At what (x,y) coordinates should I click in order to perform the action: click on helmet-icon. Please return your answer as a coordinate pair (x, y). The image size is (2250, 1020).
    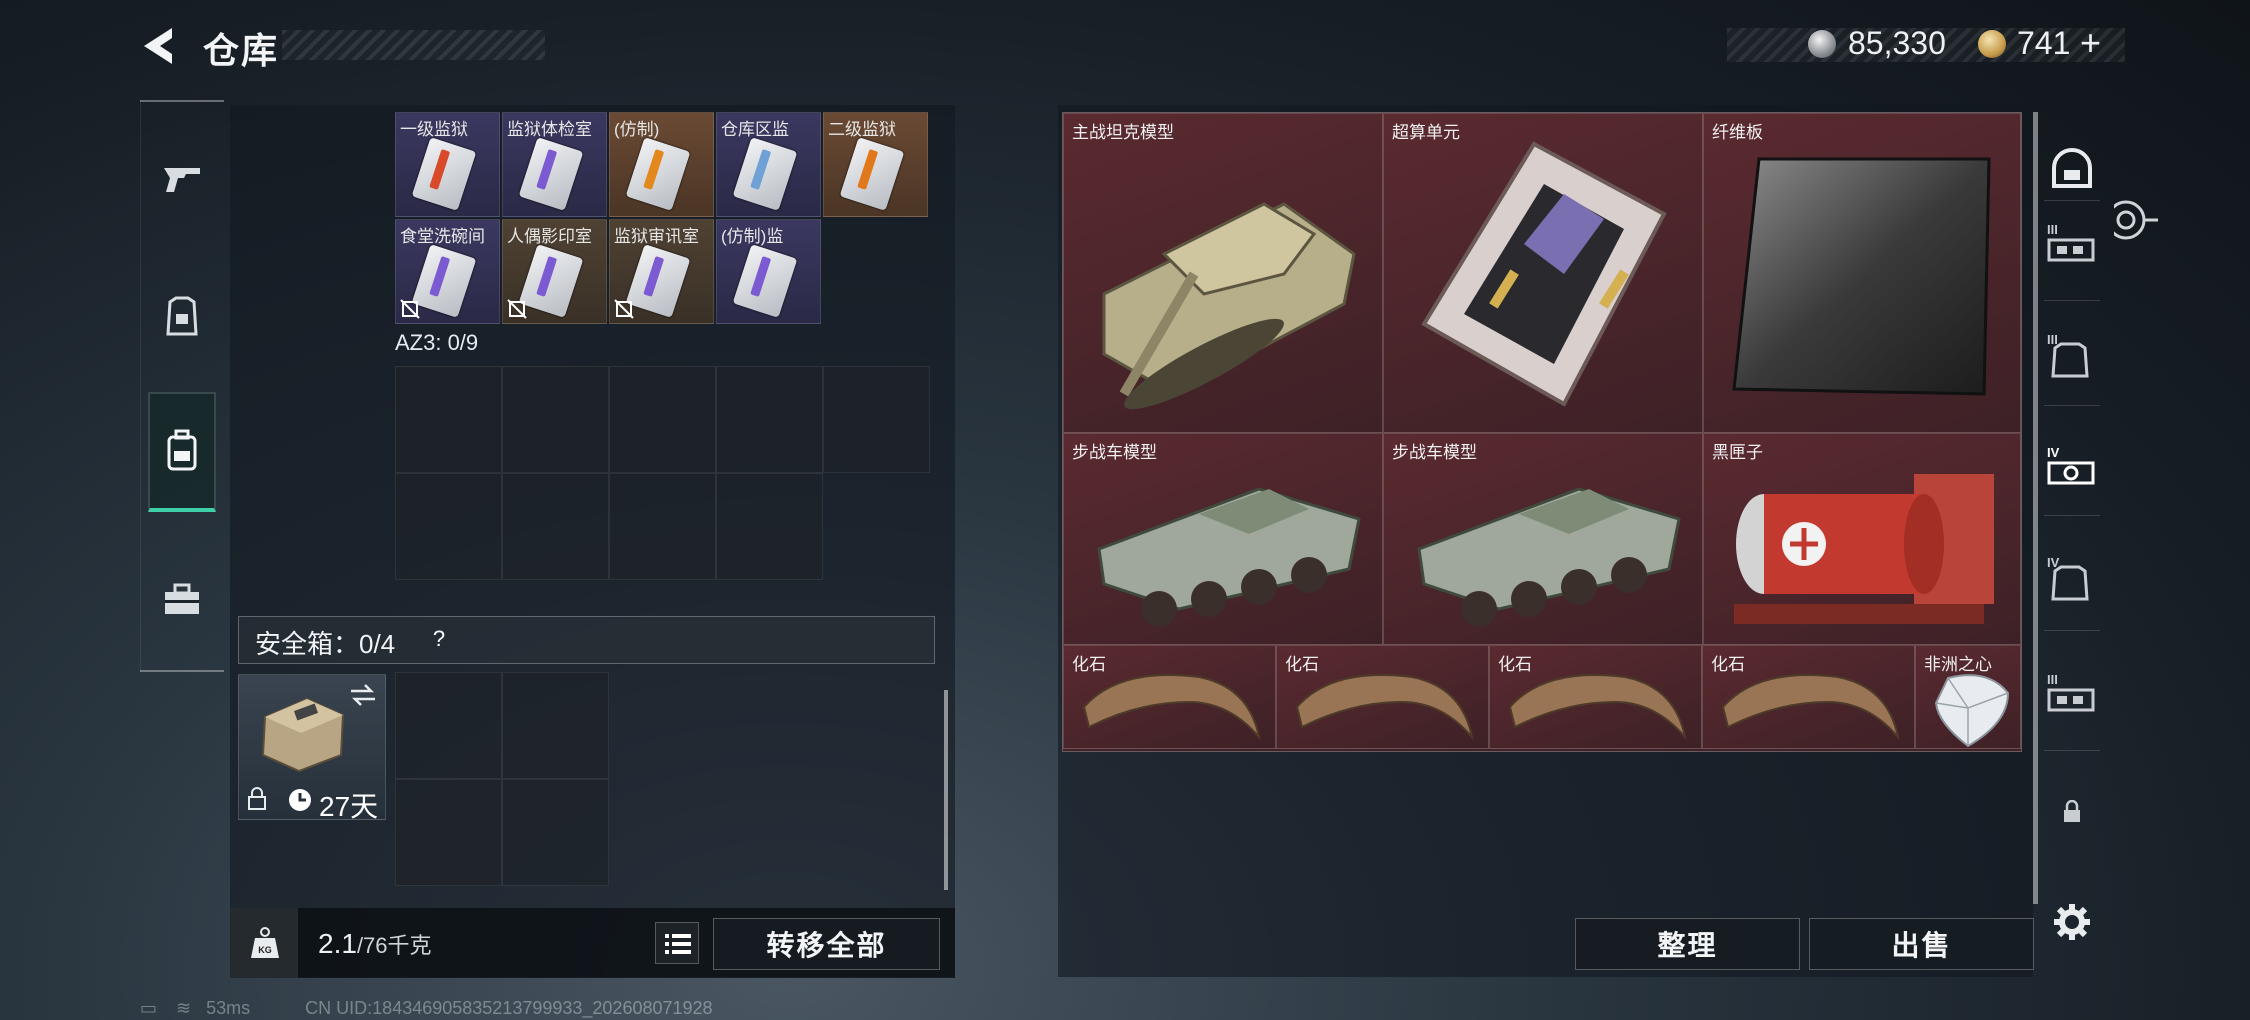
    Looking at the image, I should click on (2072, 168).